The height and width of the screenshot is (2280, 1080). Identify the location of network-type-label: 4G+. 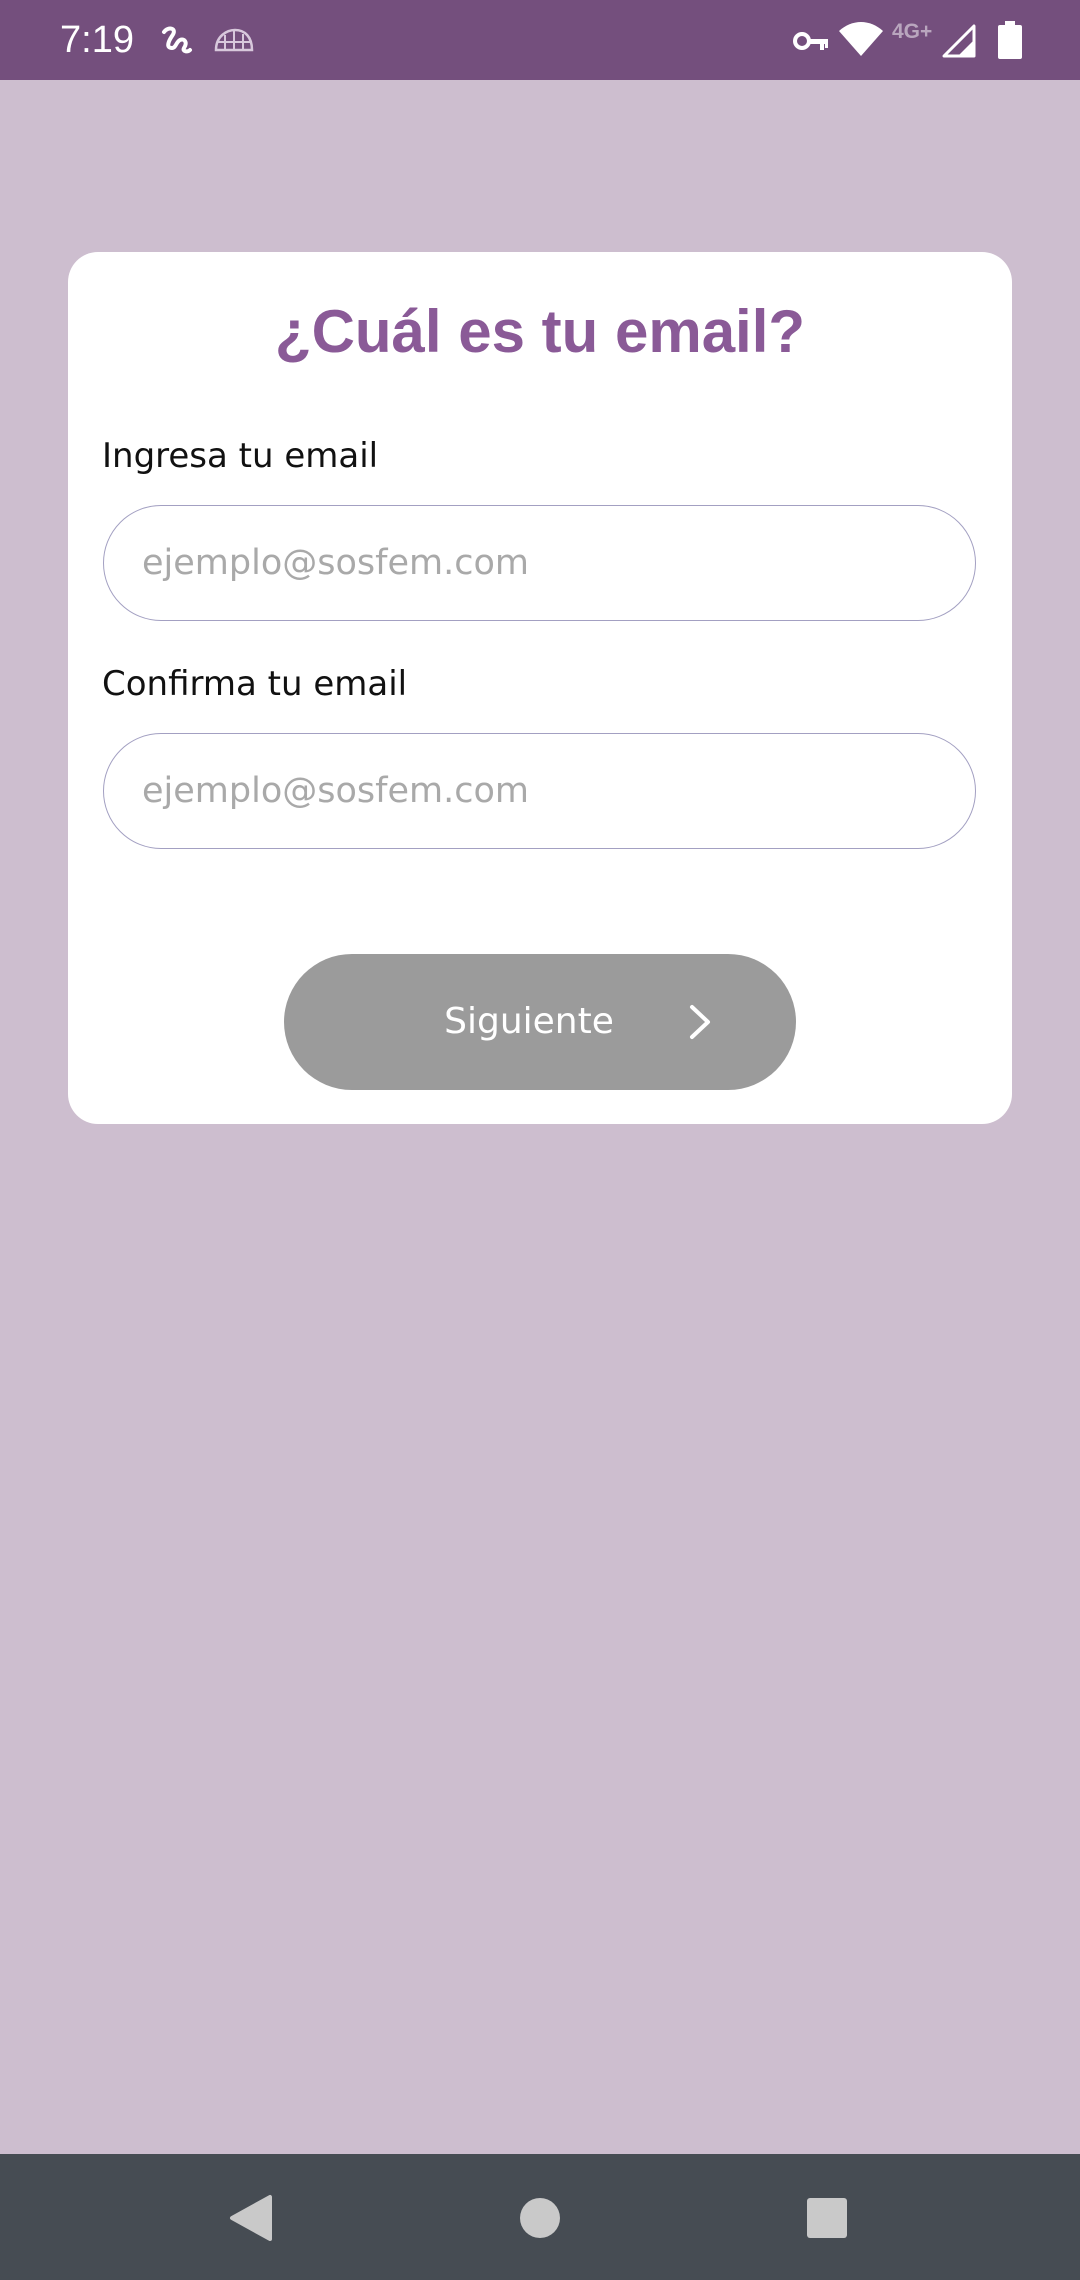
(912, 31).